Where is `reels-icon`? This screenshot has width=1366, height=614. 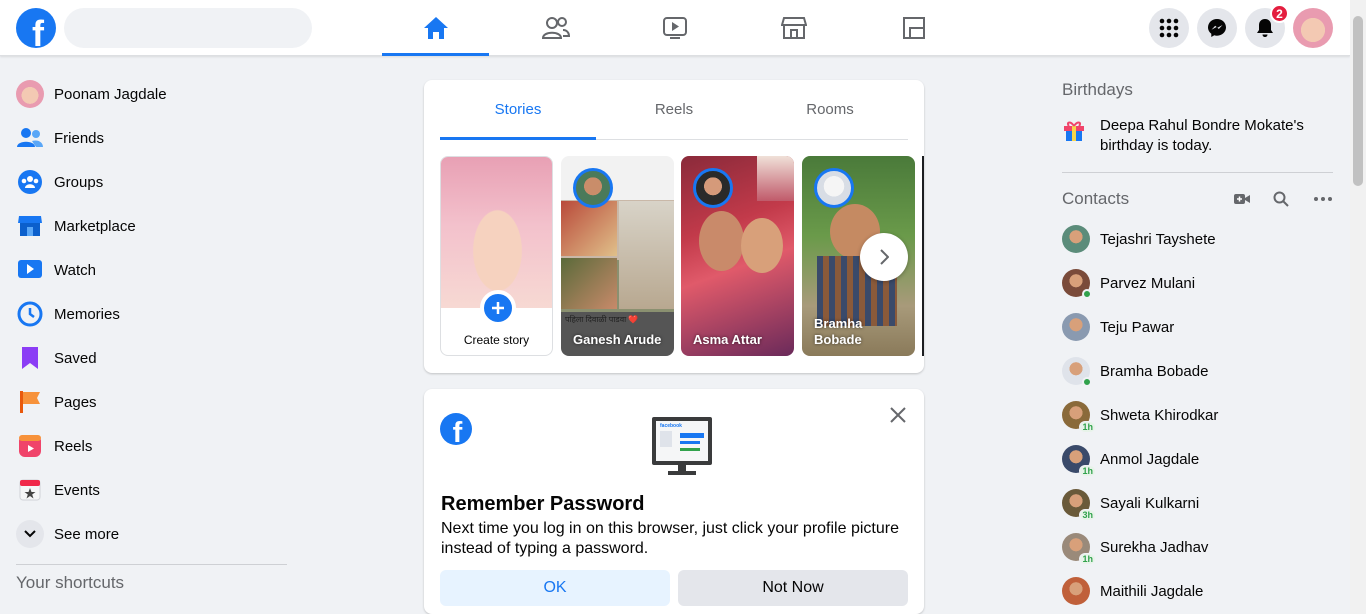 reels-icon is located at coordinates (30, 446).